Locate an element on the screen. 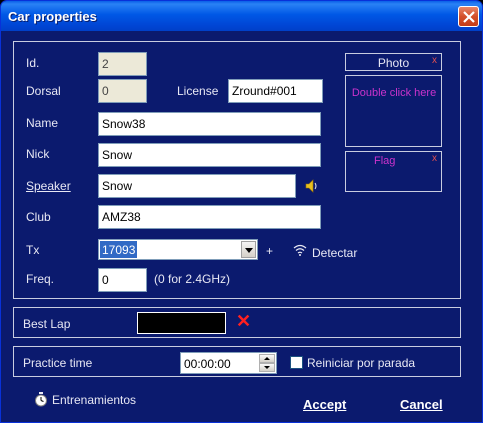 Image resolution: width=483 pixels, height=423 pixels. practice-time-input: 00:00:00 is located at coordinates (228, 363).